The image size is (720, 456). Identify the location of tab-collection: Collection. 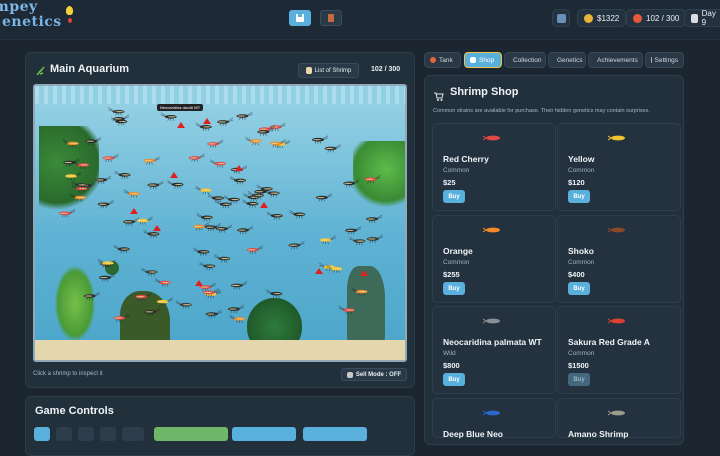
(525, 60).